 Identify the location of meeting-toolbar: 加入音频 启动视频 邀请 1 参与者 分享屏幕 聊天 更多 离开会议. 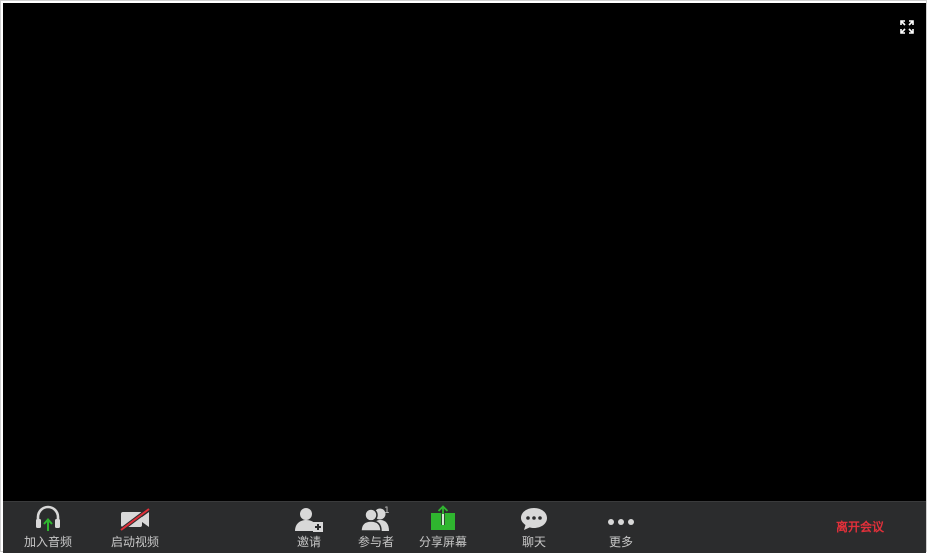
(464, 527).